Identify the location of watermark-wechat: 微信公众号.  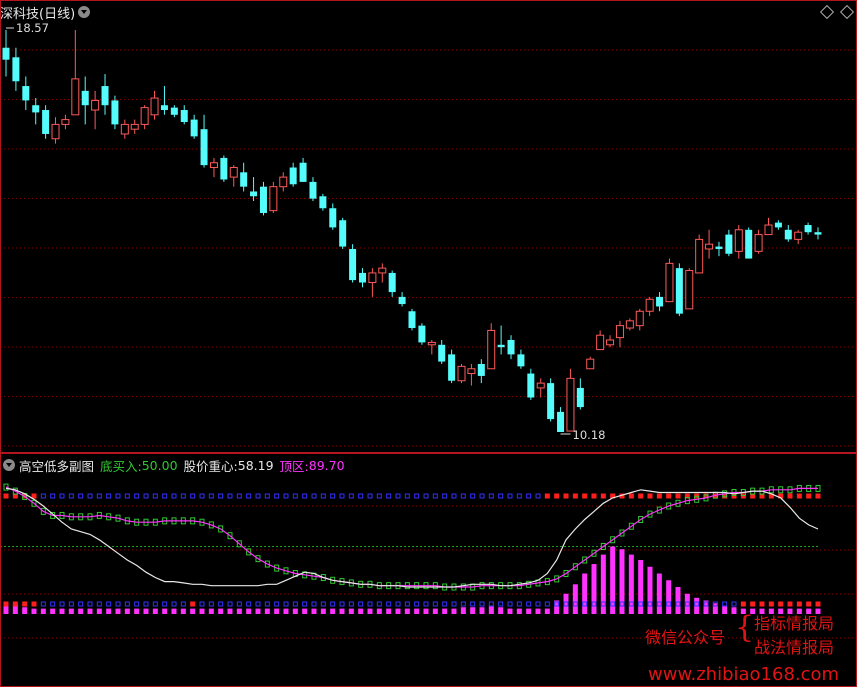
(685, 637).